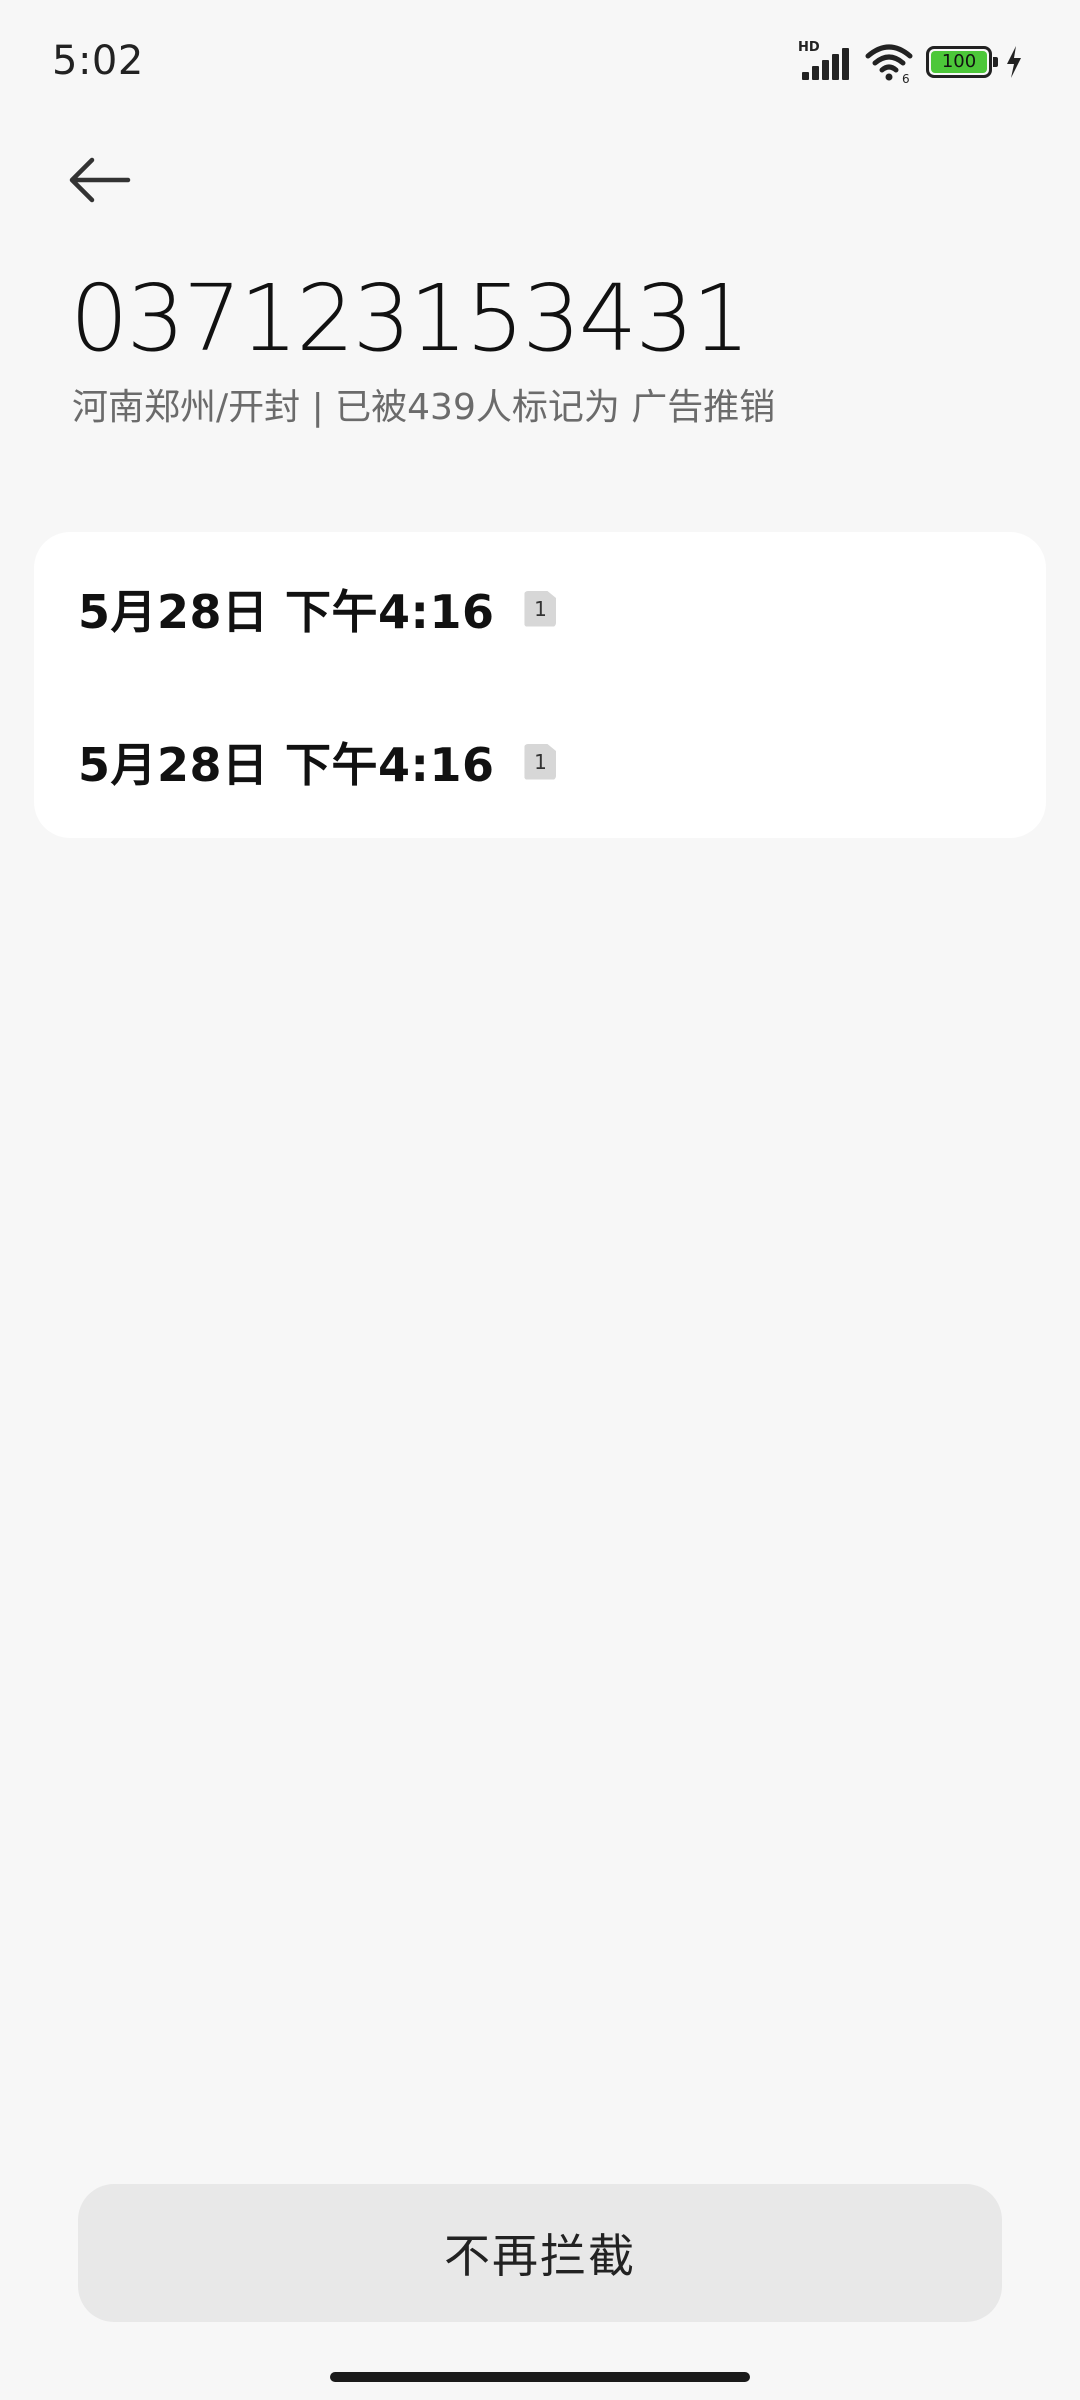 The height and width of the screenshot is (2400, 1080). I want to click on phone-number: 037123153431, so click(410, 318).